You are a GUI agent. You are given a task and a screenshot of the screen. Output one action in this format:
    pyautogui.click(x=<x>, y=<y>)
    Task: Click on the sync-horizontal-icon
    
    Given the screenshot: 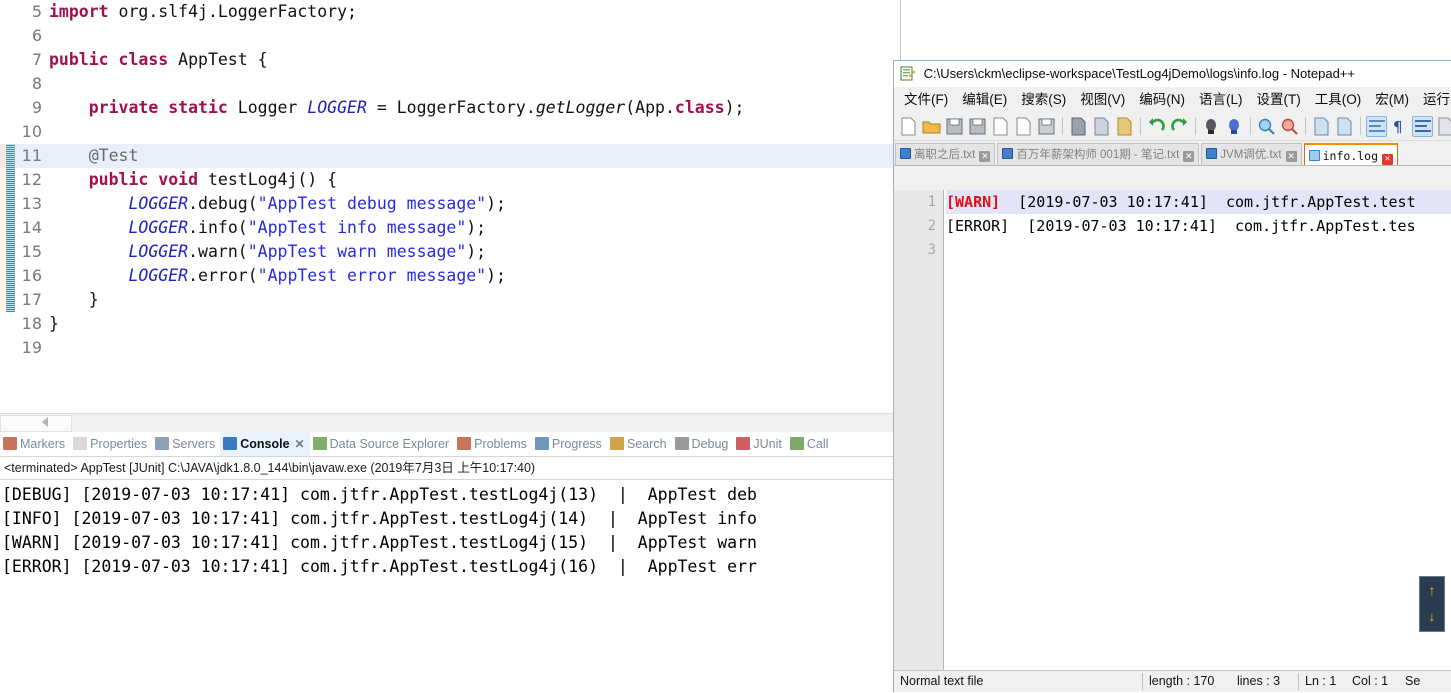 What is the action you would take?
    pyautogui.click(x=1344, y=126)
    